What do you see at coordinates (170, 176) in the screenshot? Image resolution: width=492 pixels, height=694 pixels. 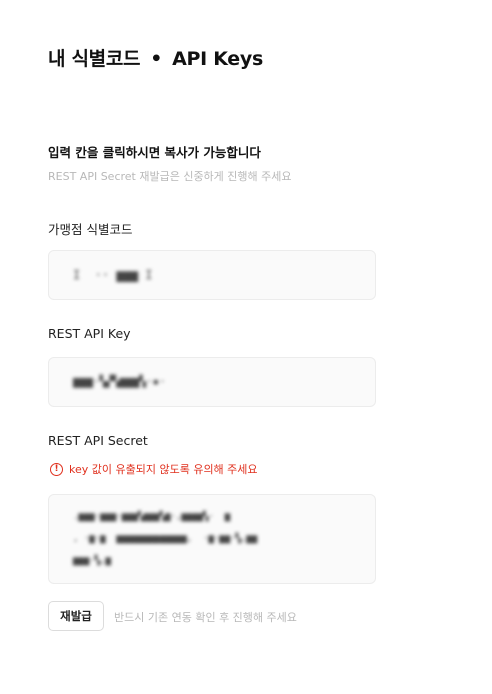 I see `copy-subnotice: REST API Secret 재발급은 신중하게 진행해 주세요` at bounding box center [170, 176].